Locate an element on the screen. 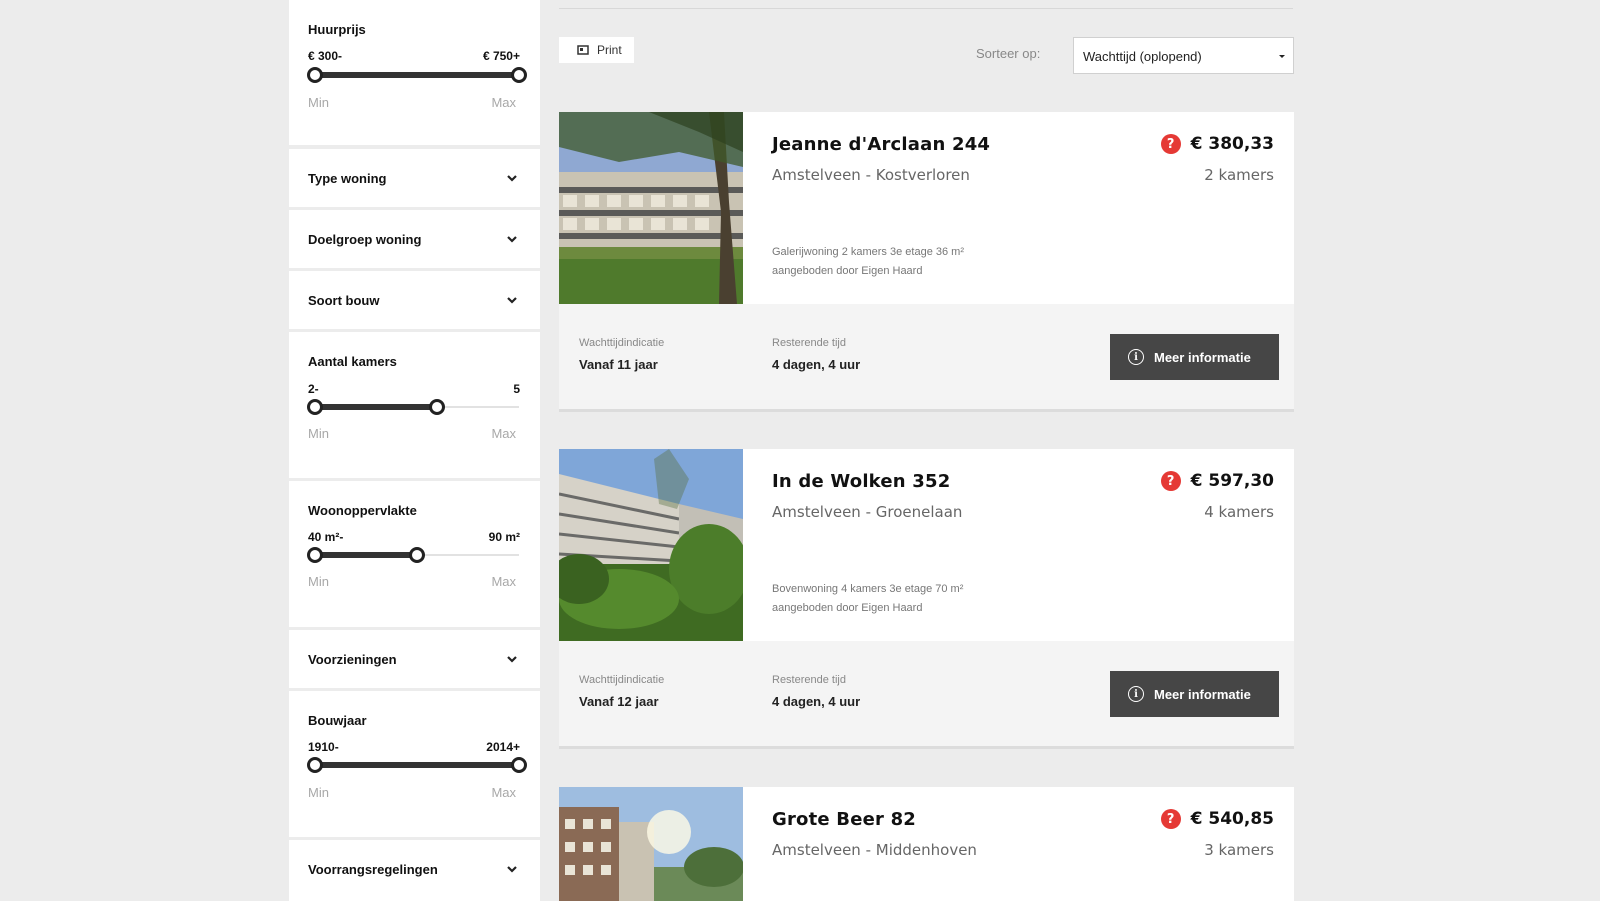  print-button: Print is located at coordinates (596, 50).